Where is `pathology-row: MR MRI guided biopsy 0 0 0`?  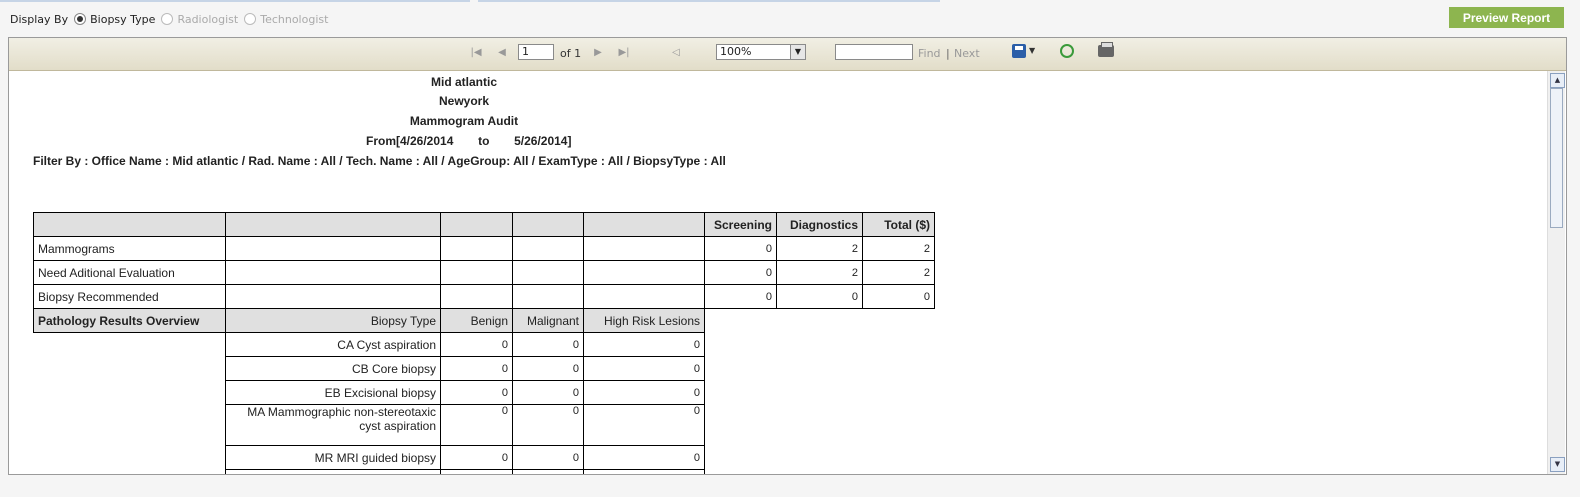 pathology-row: MR MRI guided biopsy 0 0 0 is located at coordinates (484, 457).